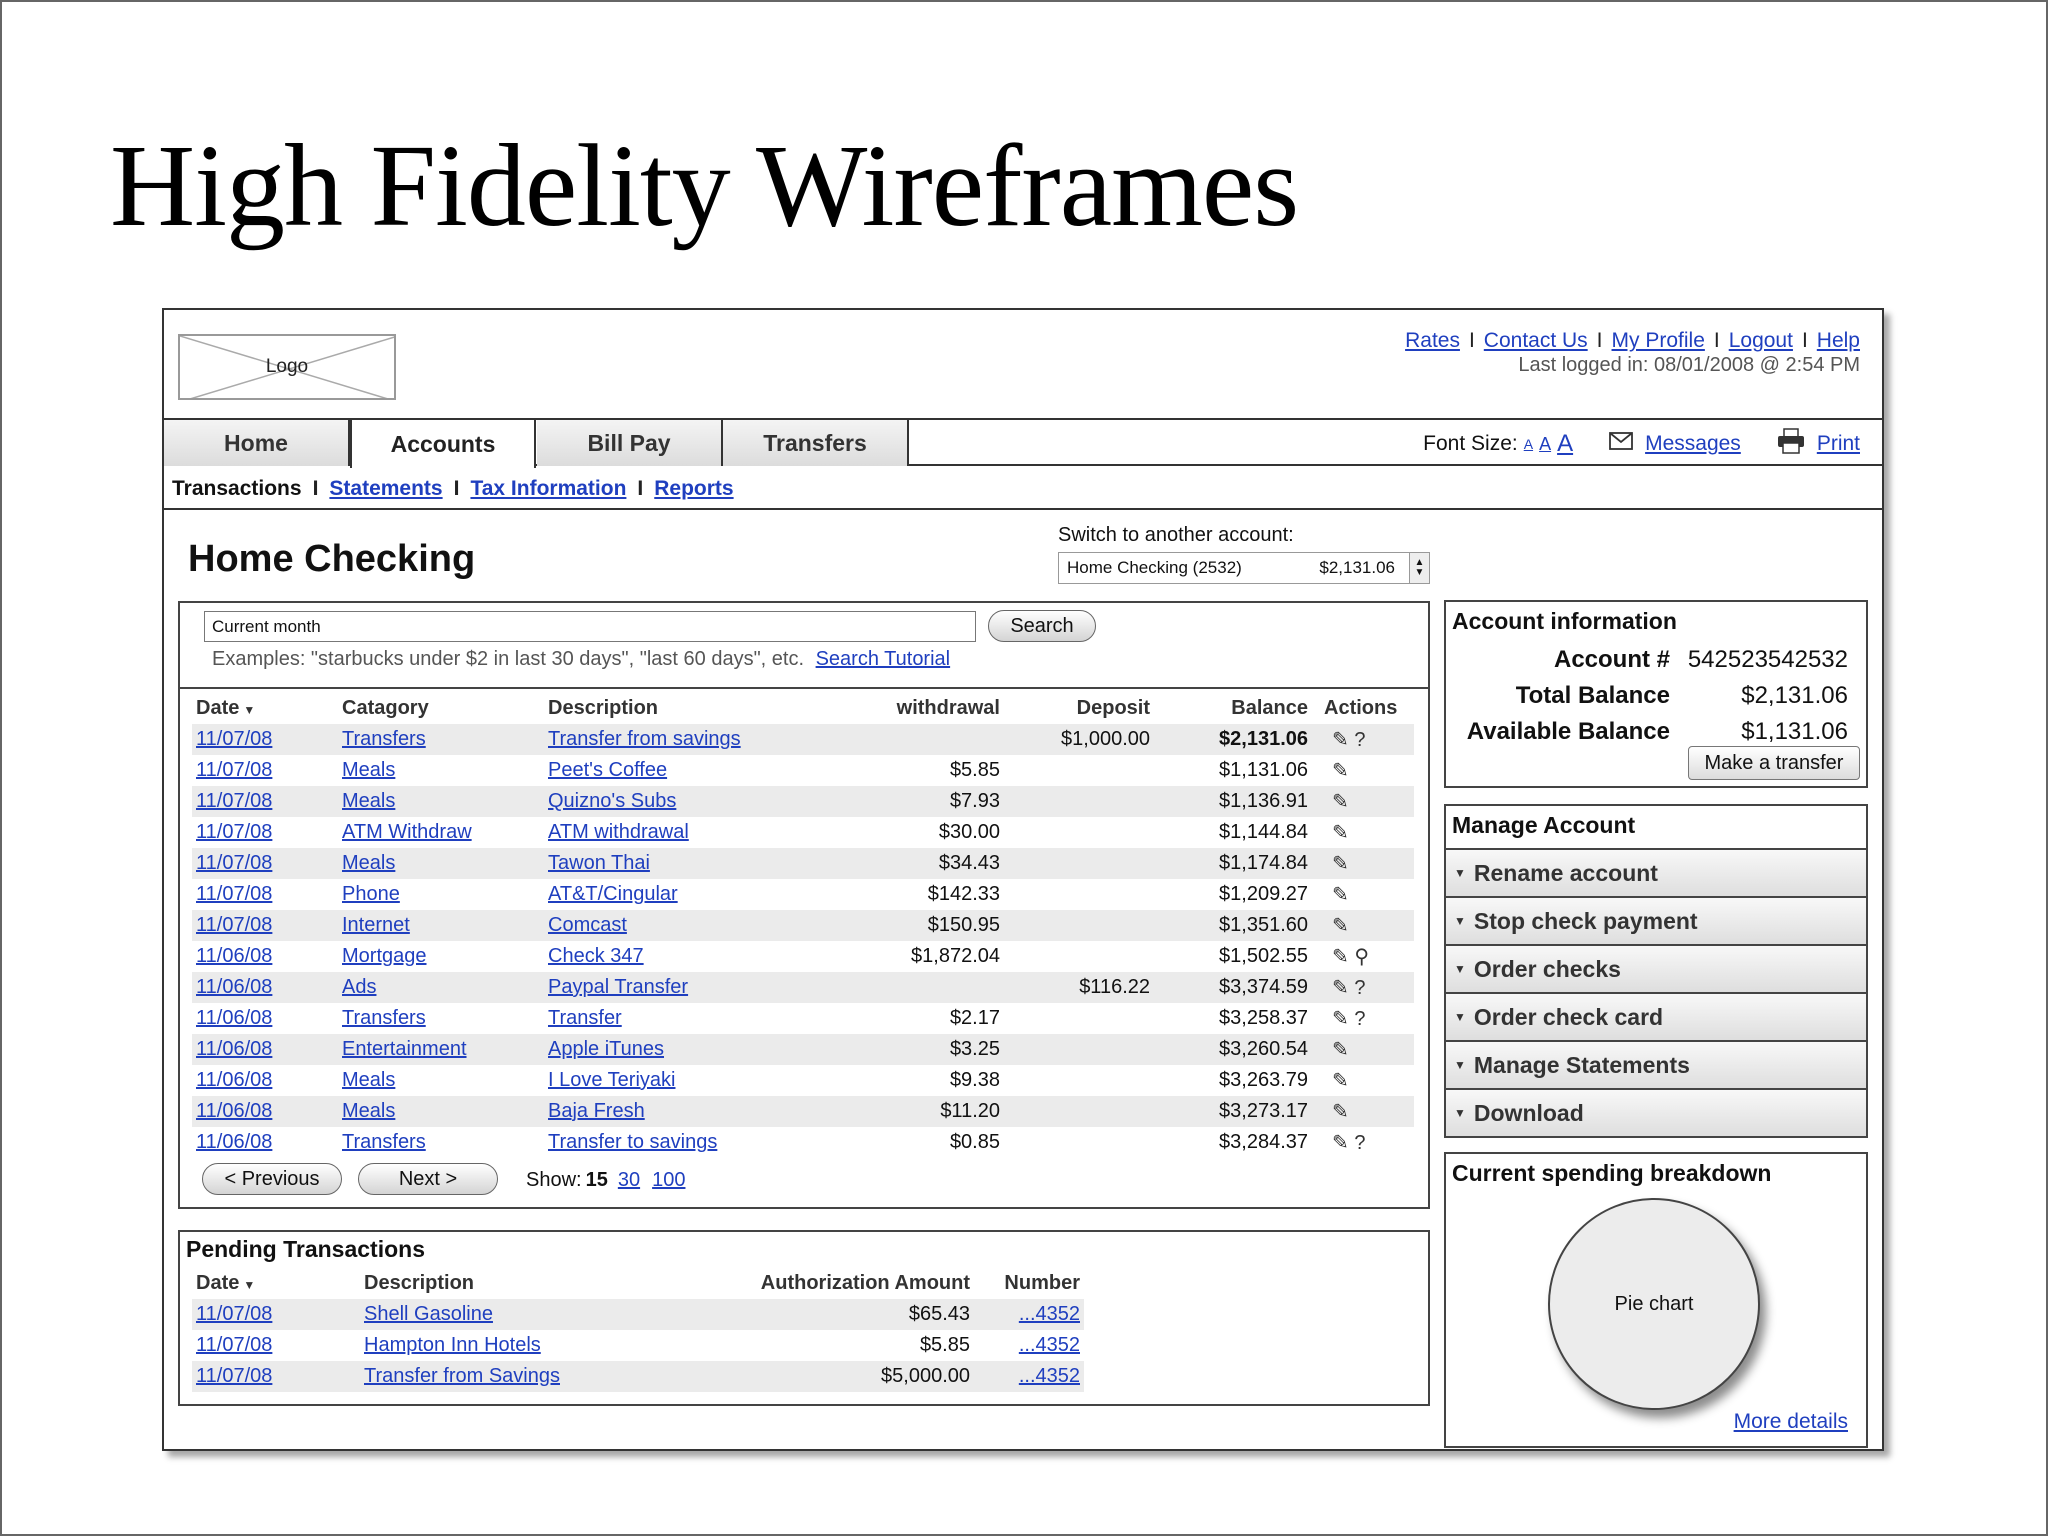 This screenshot has width=2048, height=1536. What do you see at coordinates (441, 708) in the screenshot?
I see `col-category-header: Catagory` at bounding box center [441, 708].